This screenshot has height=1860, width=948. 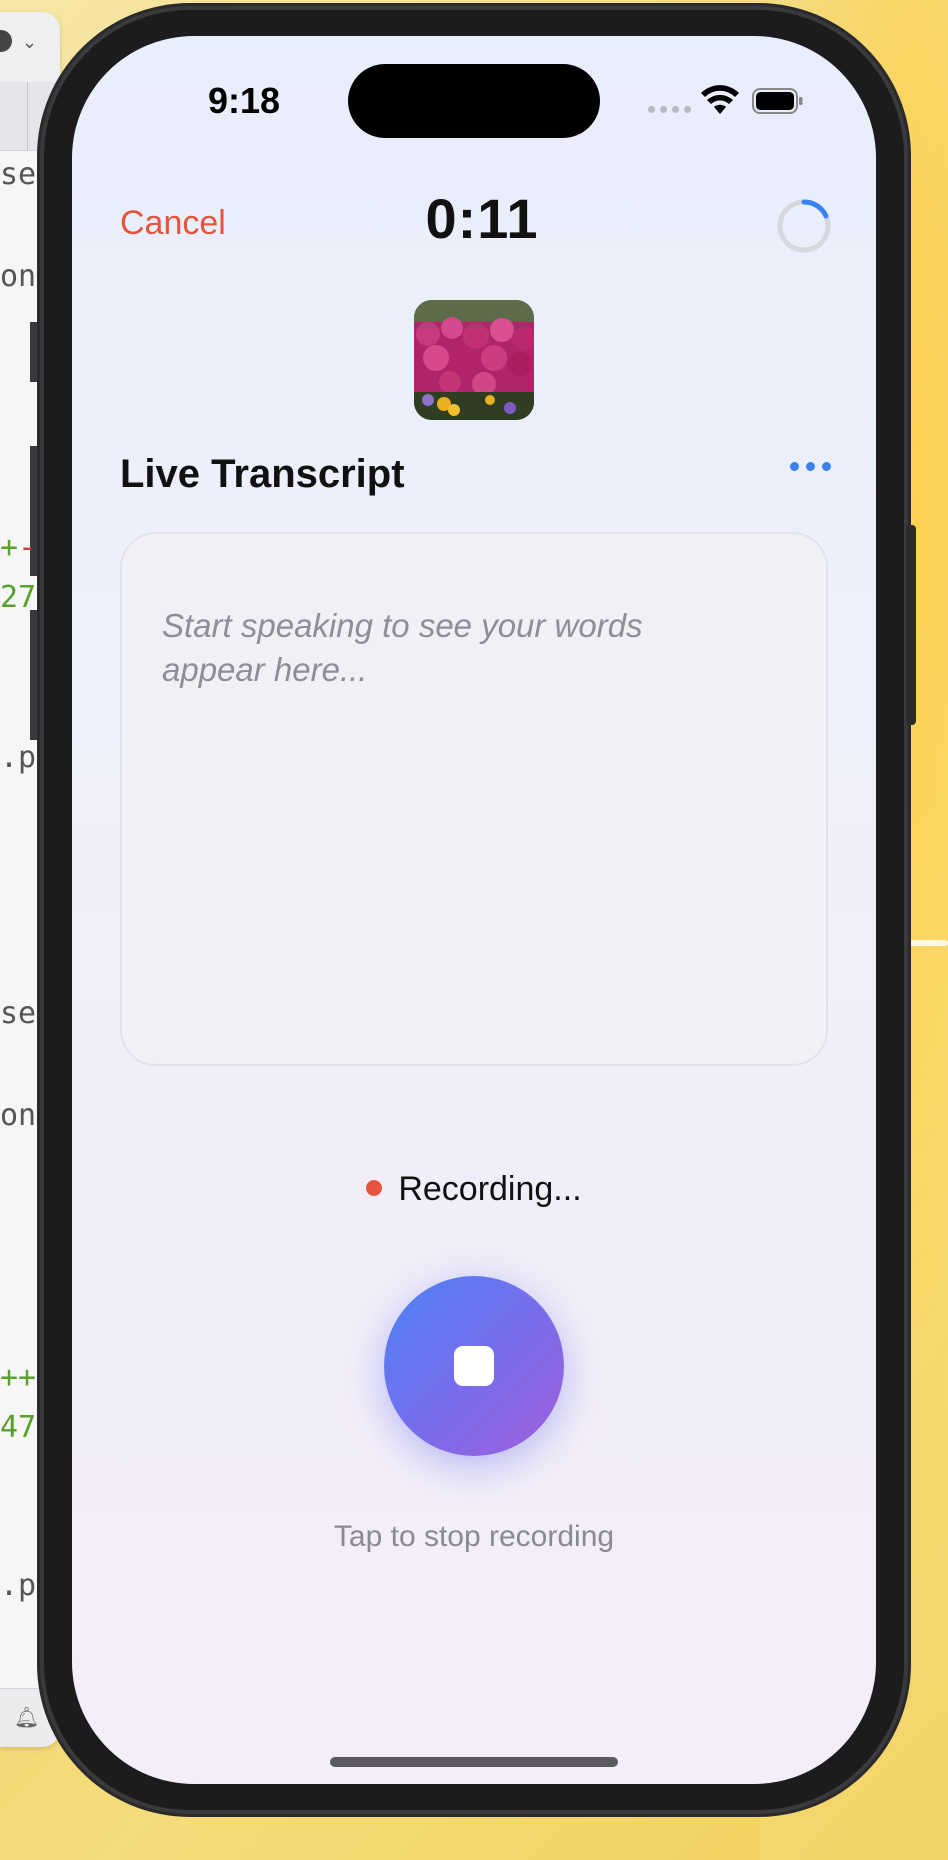 What do you see at coordinates (474, 1536) in the screenshot?
I see `stop-hint: Tap to stop recording` at bounding box center [474, 1536].